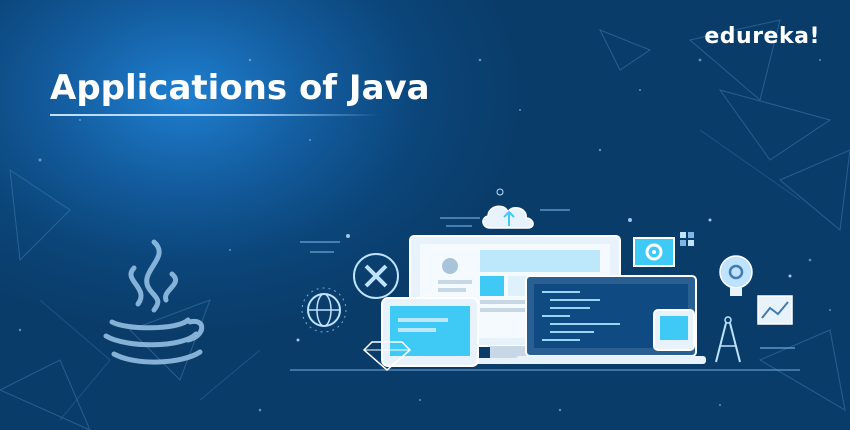 The width and height of the screenshot is (850, 430). I want to click on light-bulb-gear-icon, so click(736, 275).